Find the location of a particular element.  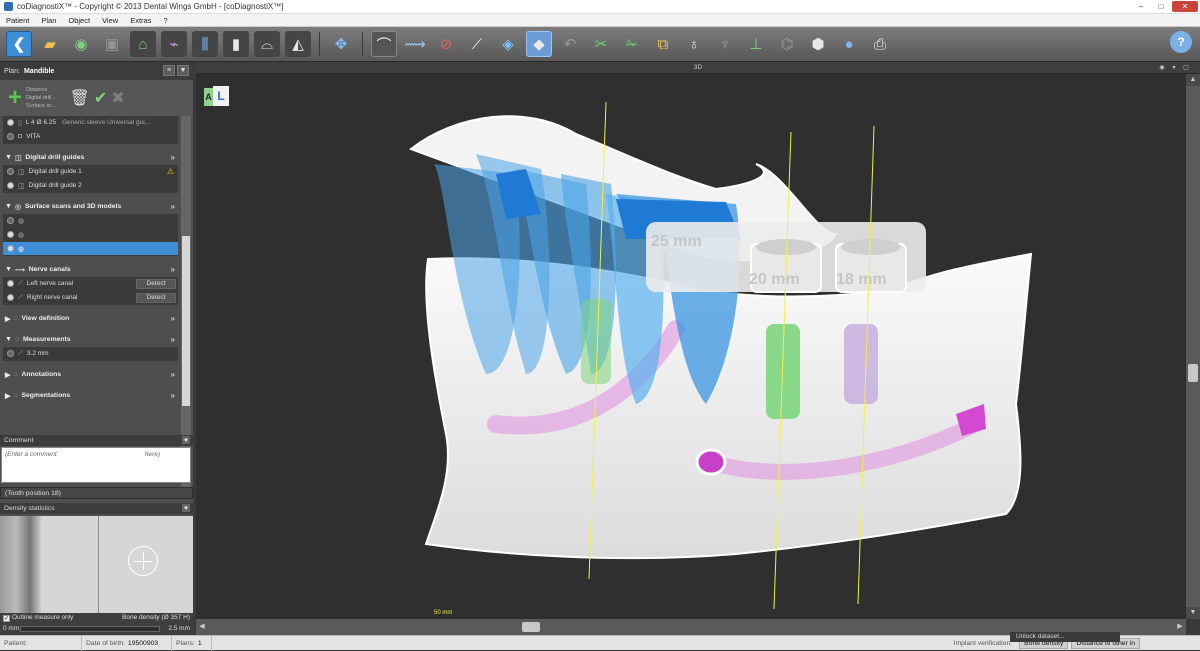

cube-select-icon: ◆ is located at coordinates (539, 44).